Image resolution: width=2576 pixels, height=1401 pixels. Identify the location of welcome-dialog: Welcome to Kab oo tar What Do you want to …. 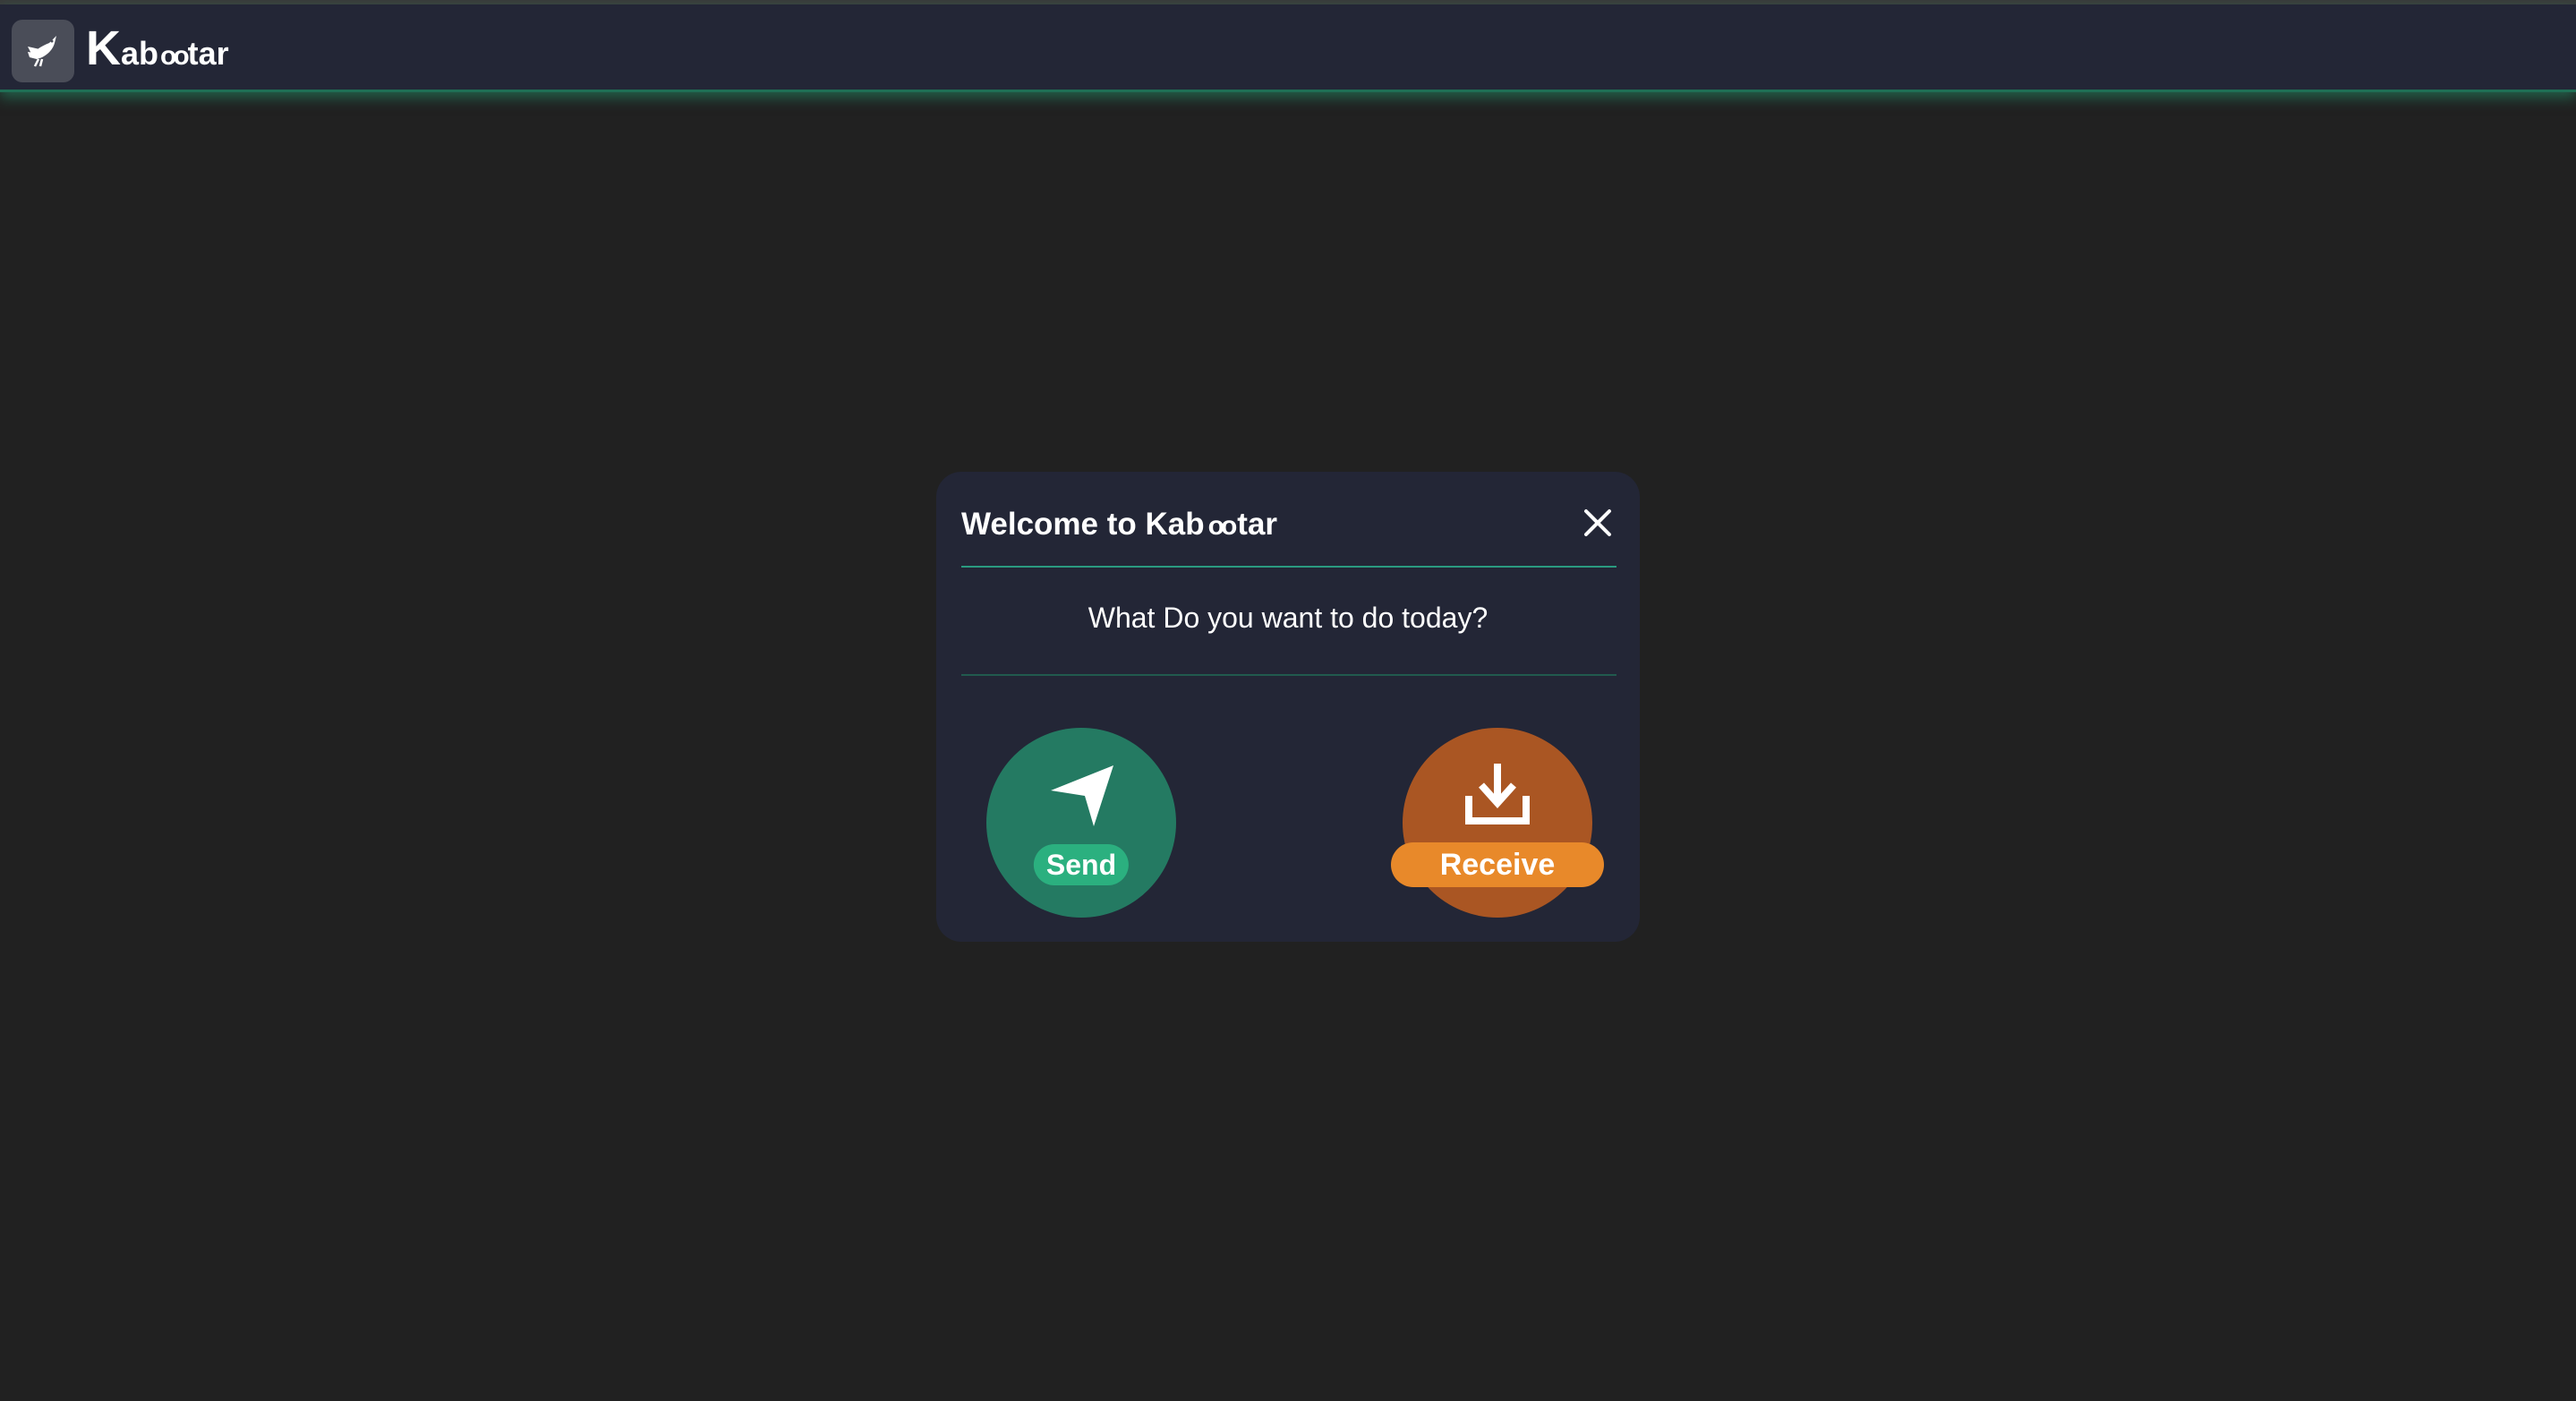
(1288, 707).